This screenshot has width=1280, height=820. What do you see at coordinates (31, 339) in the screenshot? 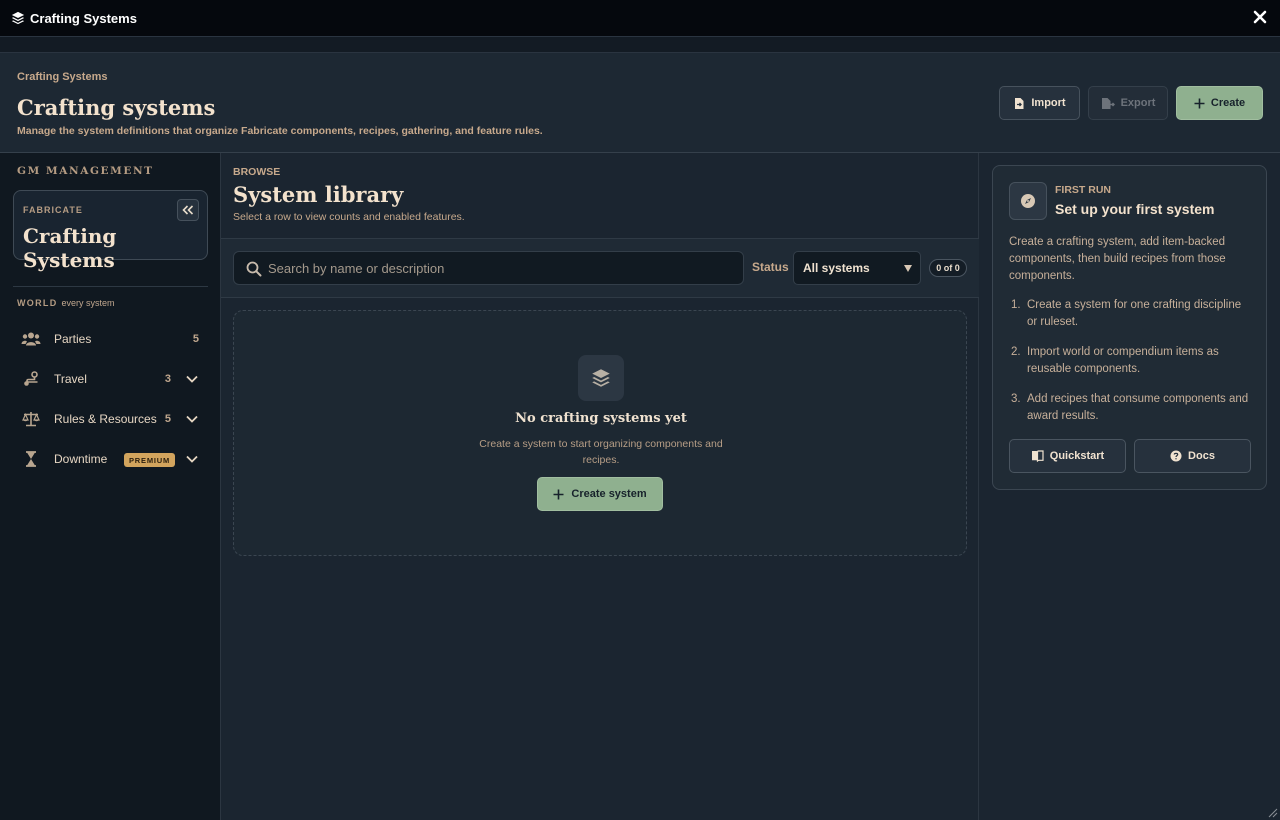
I see `users-icon` at bounding box center [31, 339].